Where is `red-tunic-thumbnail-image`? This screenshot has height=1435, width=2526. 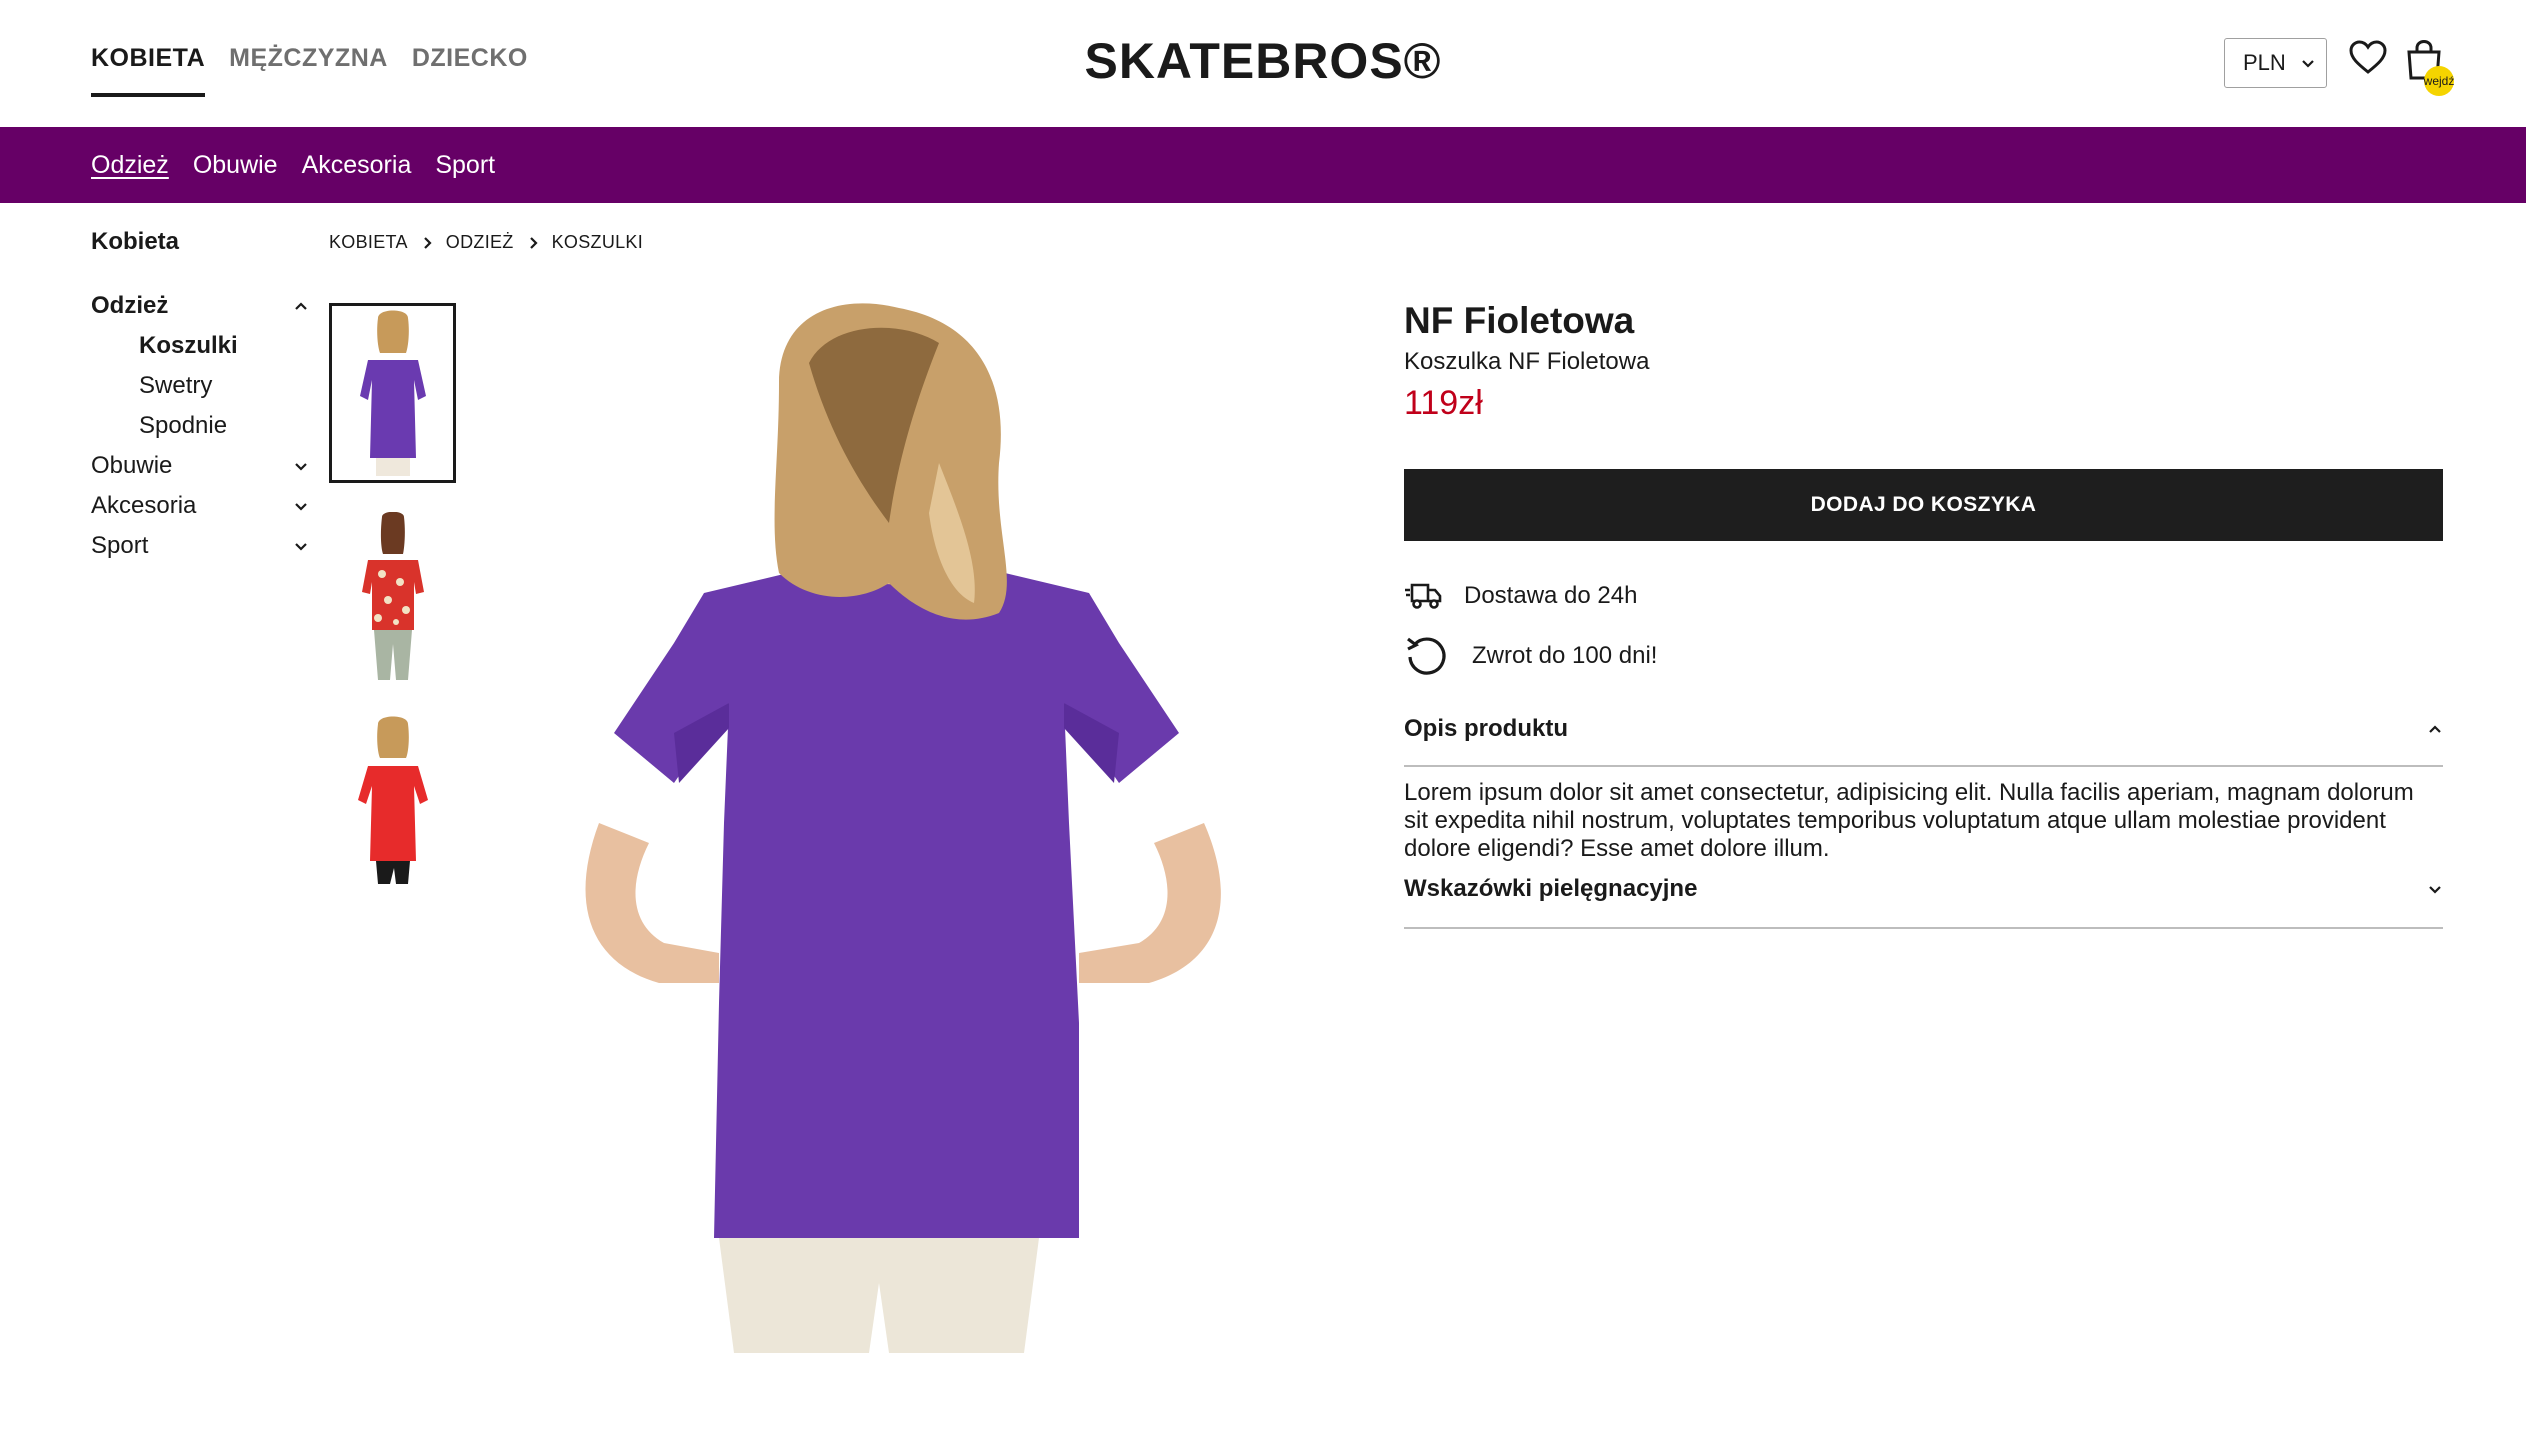 red-tunic-thumbnail-image is located at coordinates (392, 800).